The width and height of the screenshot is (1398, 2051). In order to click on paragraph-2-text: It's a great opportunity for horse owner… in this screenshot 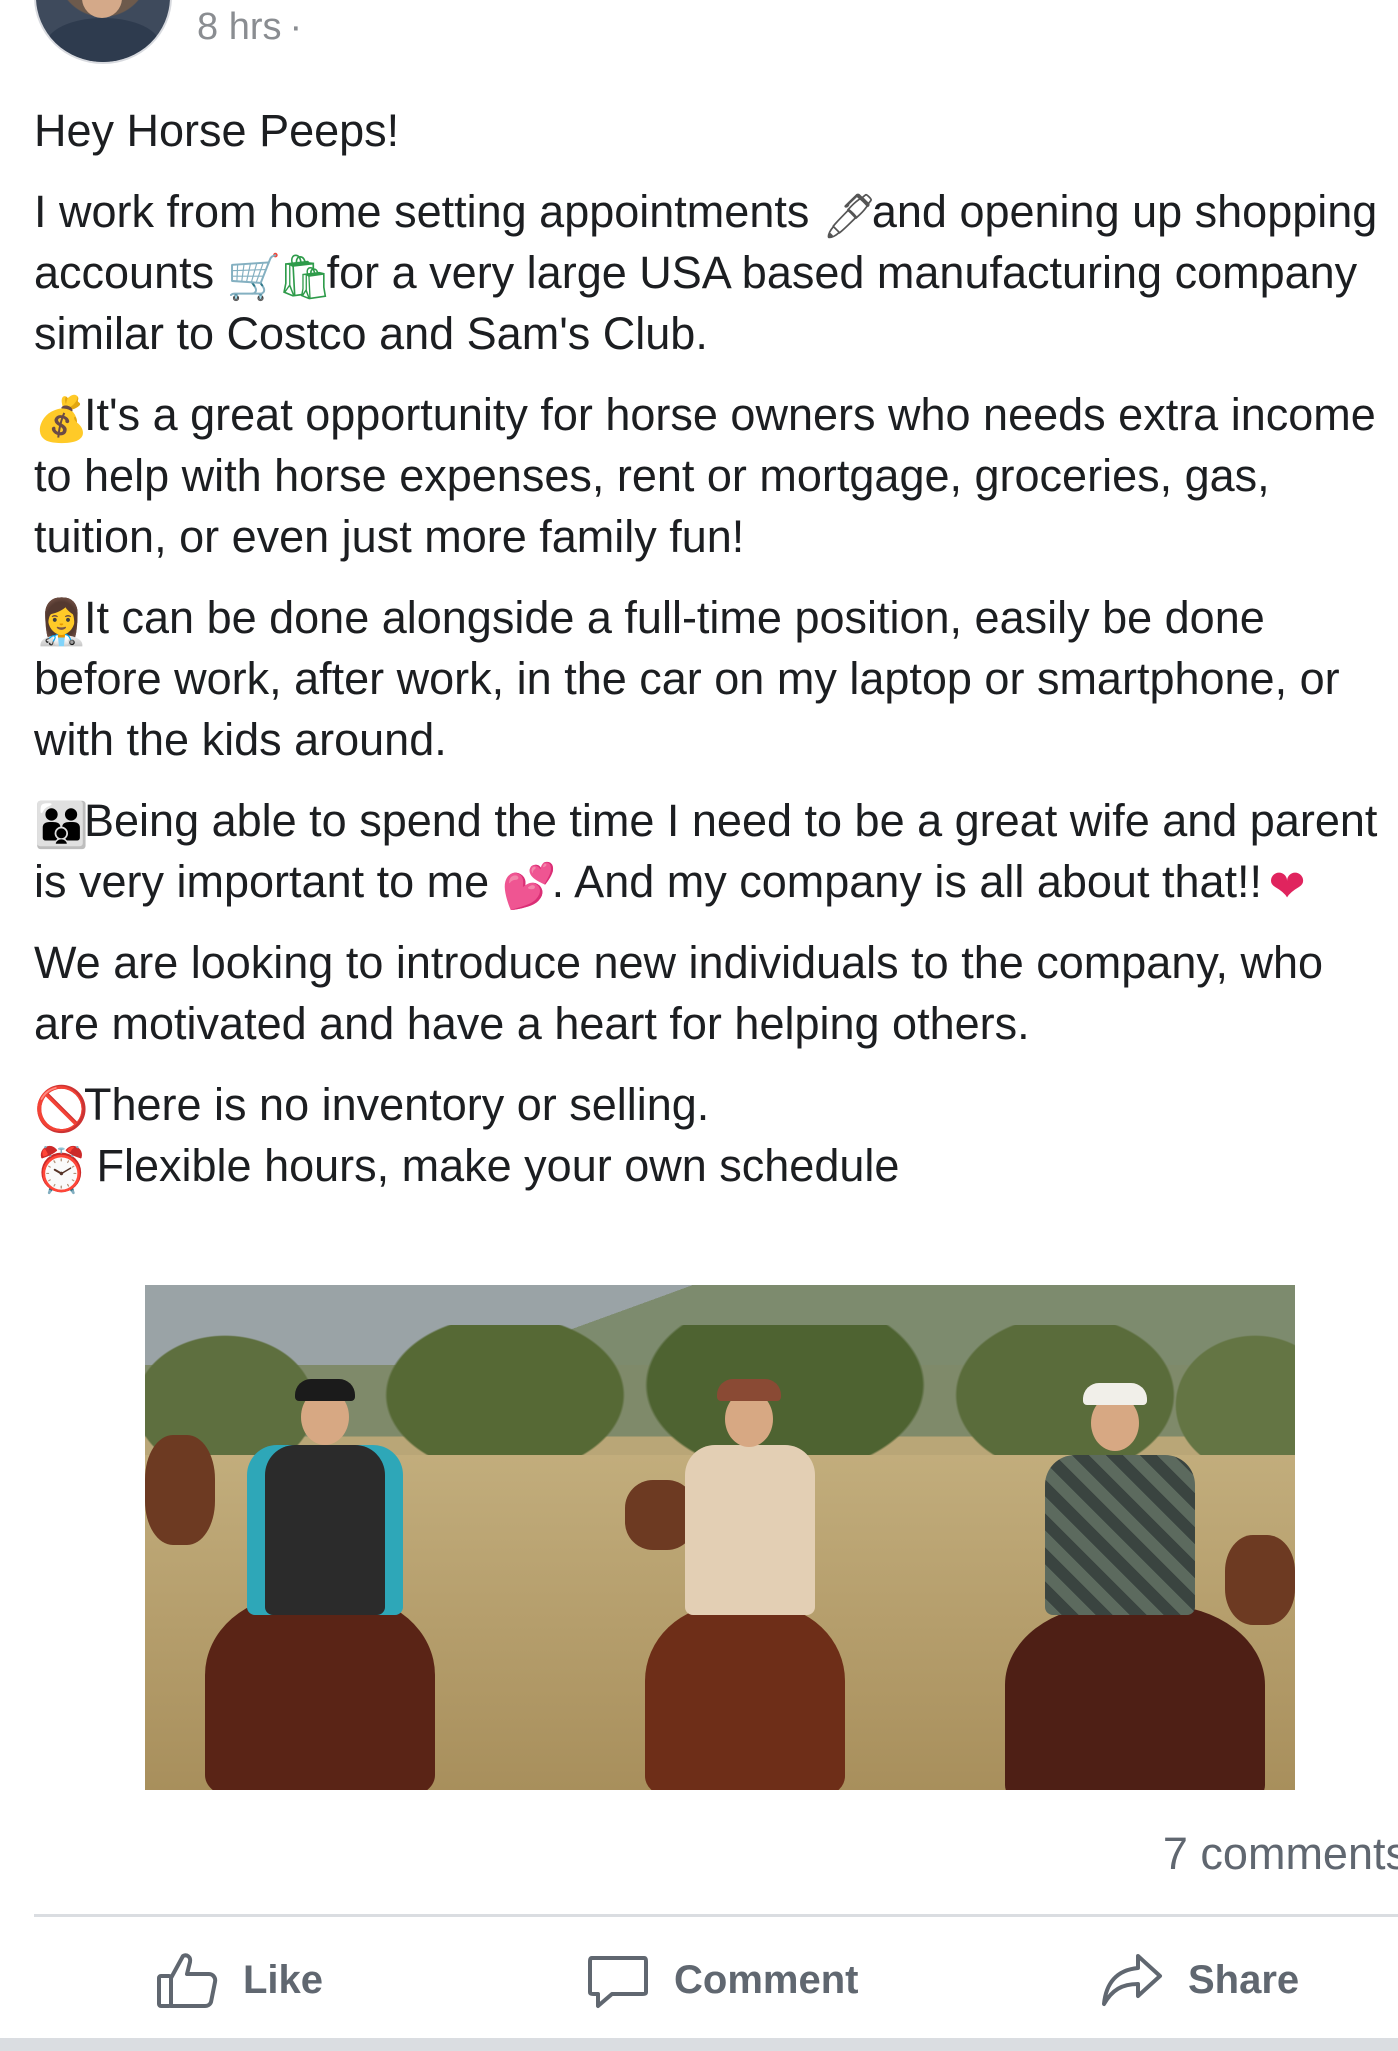, I will do `click(705, 475)`.